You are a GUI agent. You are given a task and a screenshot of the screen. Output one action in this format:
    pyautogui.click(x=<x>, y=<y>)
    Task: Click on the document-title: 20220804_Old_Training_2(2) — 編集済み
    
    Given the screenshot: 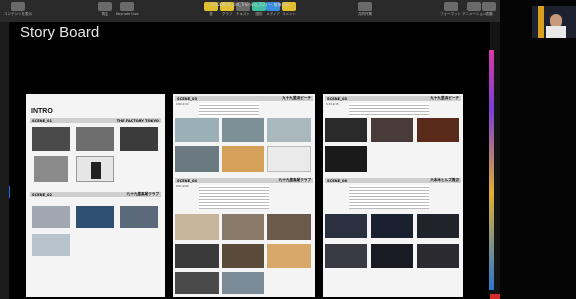 What is the action you would take?
    pyautogui.click(x=250, y=4)
    